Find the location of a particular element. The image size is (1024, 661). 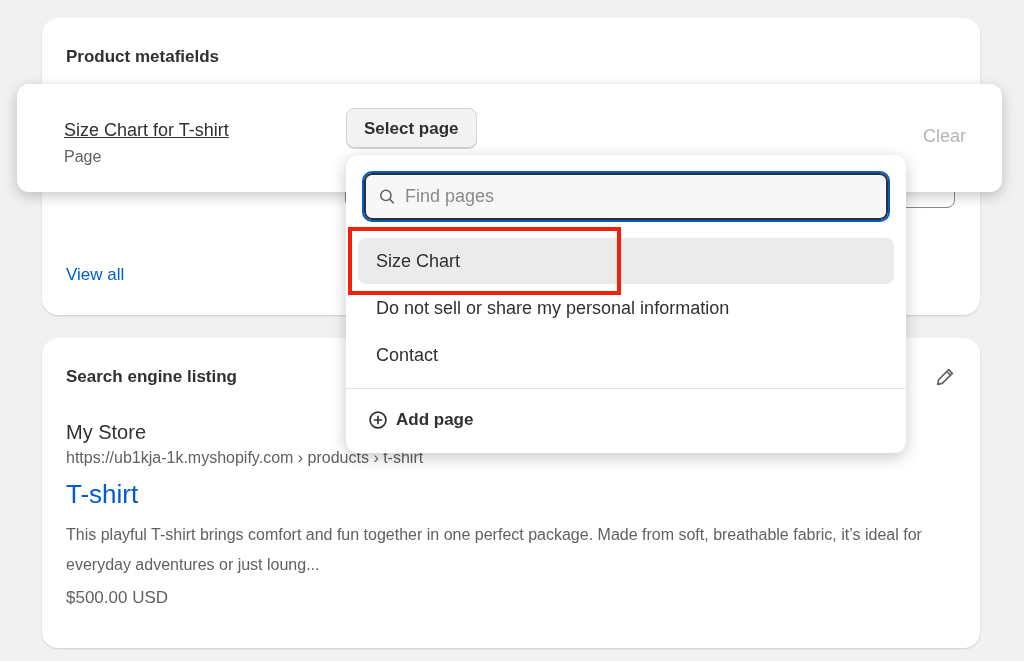

store-name: My Store is located at coordinates (106, 432).